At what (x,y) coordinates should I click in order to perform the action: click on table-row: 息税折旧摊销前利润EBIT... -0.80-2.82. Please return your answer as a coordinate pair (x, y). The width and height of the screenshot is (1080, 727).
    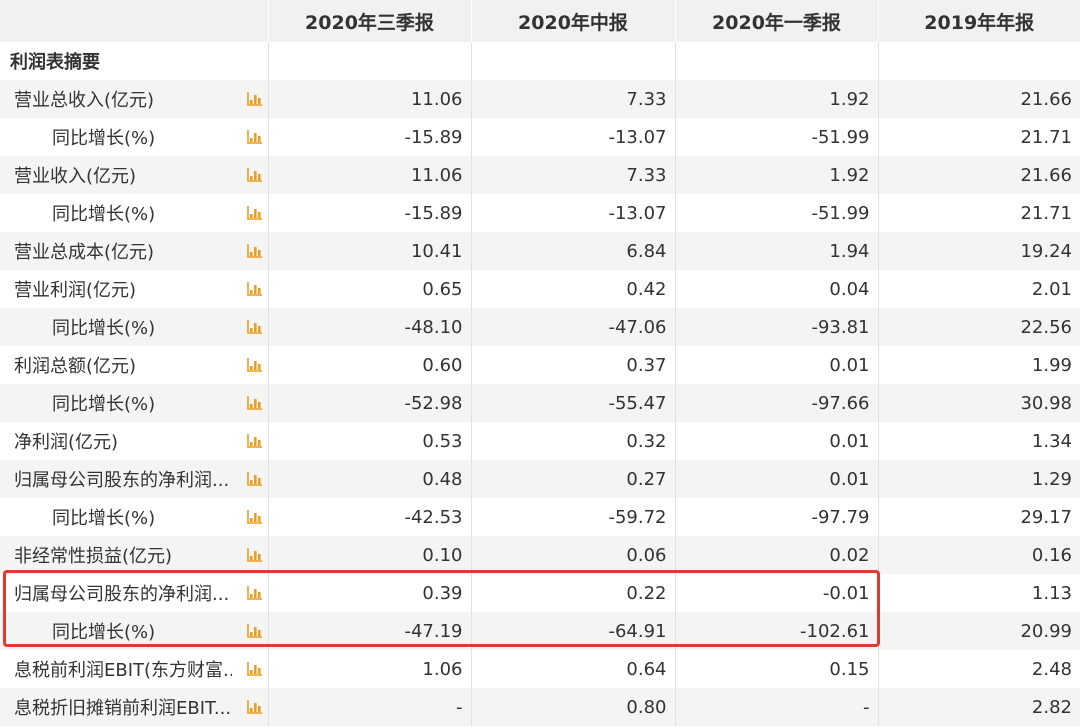
    Looking at the image, I should click on (540, 707).